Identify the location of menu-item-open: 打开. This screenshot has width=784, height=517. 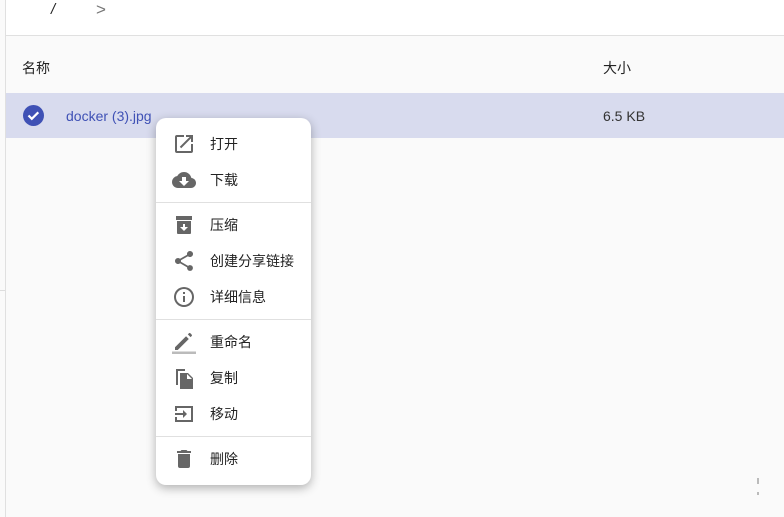
(233, 144).